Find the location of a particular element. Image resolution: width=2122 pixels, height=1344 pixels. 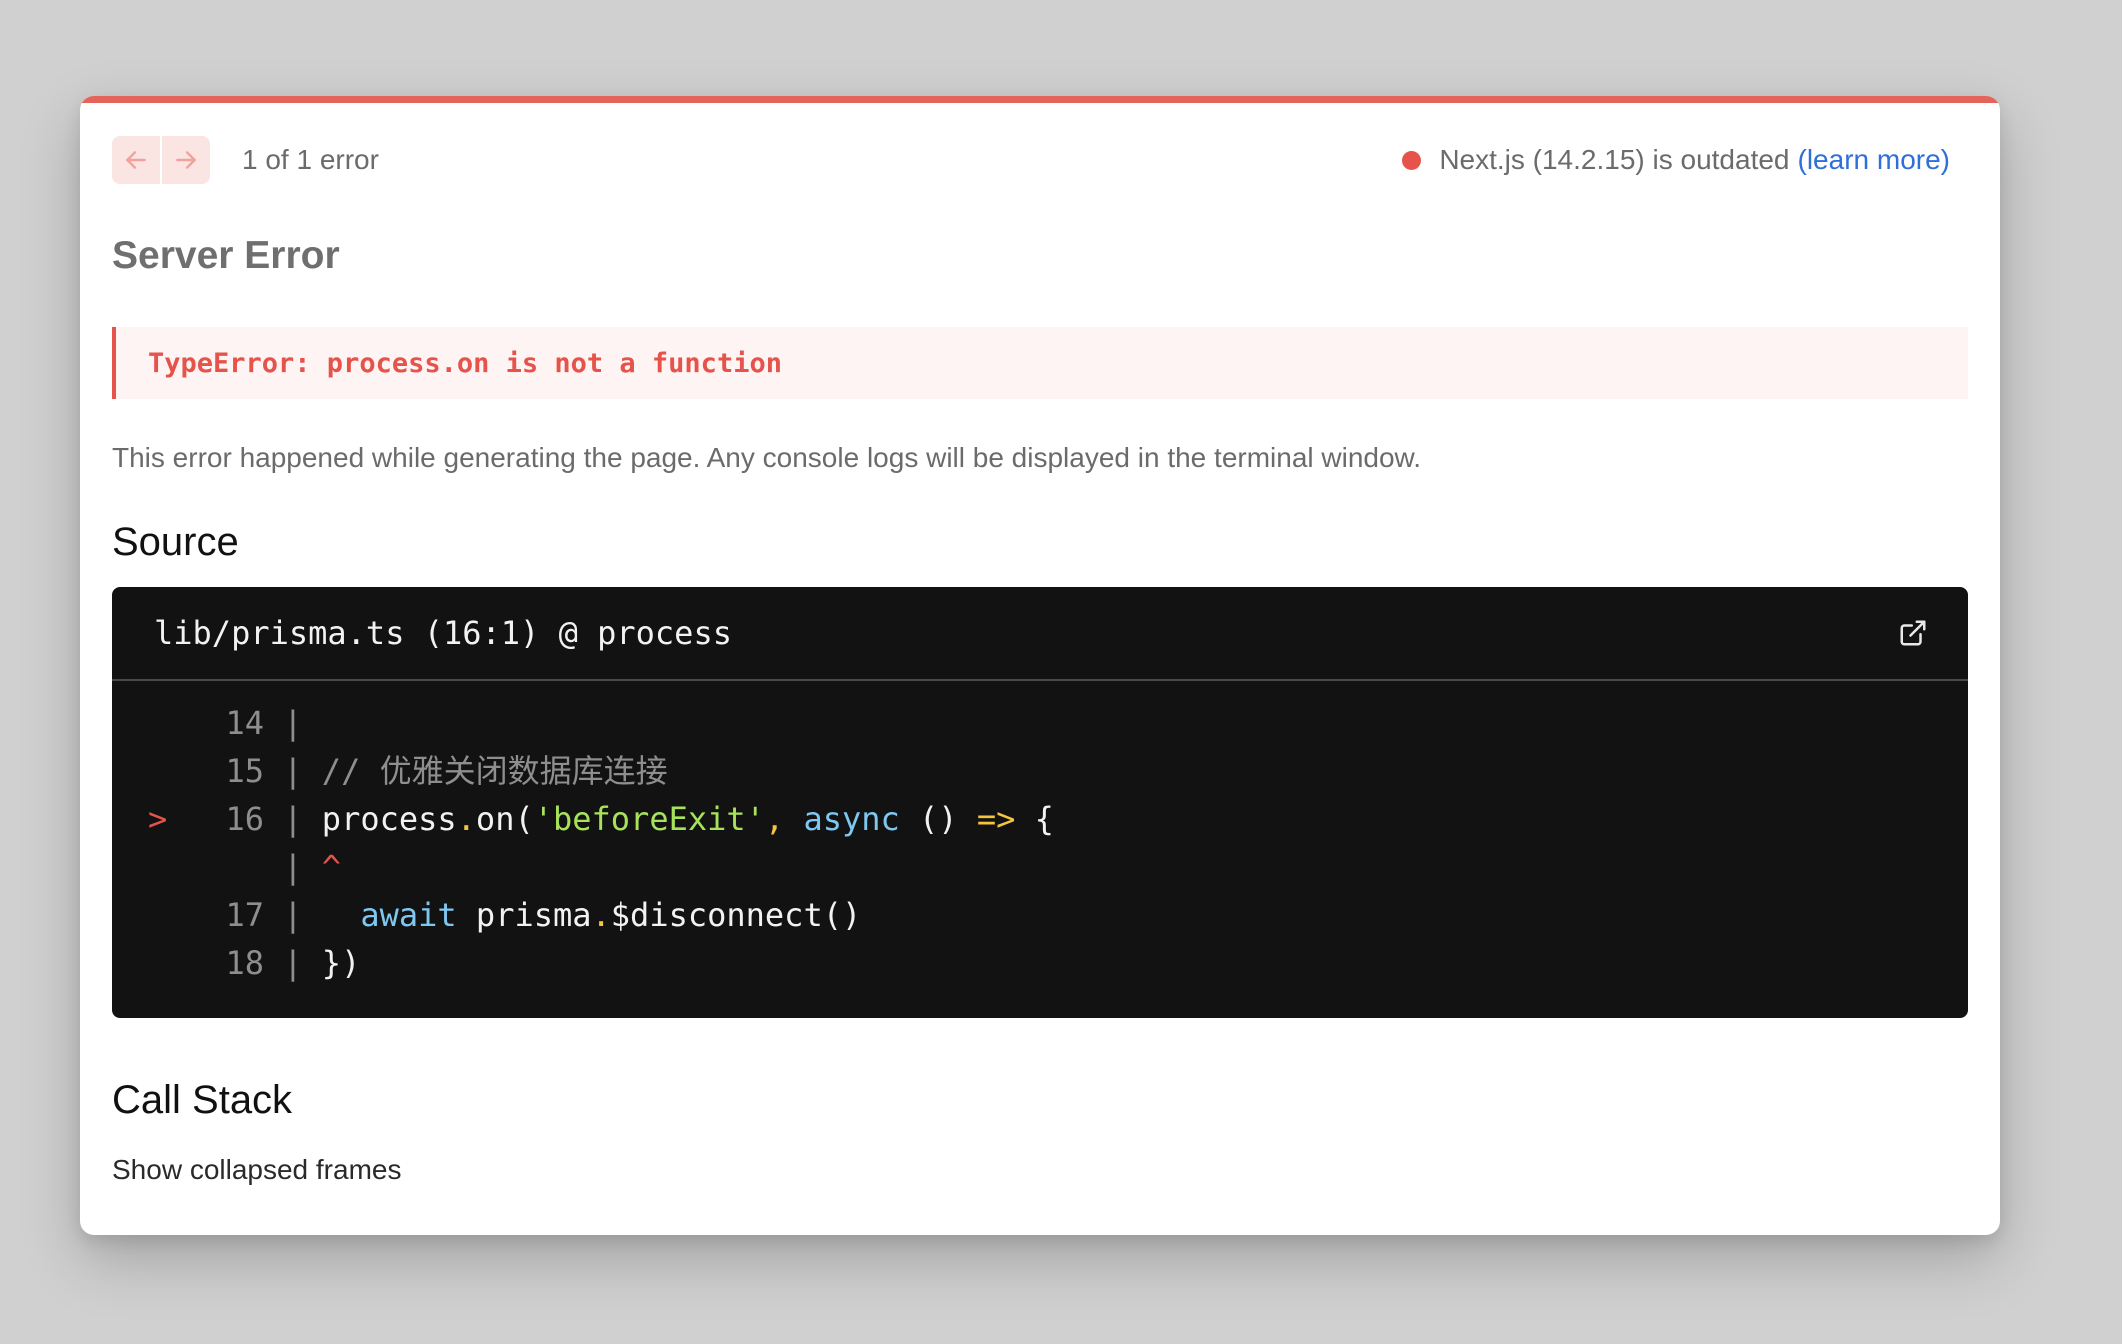

line-number: 15 is located at coordinates (244, 771).